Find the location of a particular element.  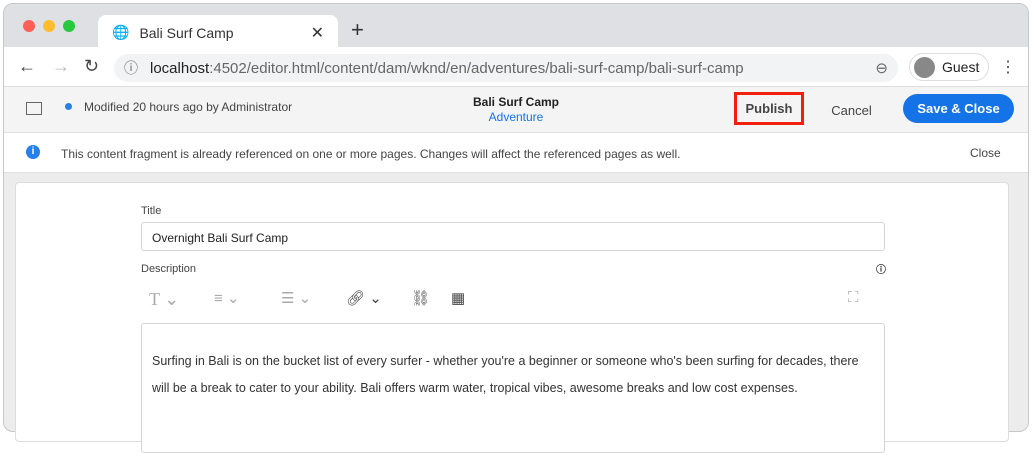

link-icon: 🔗︎ ⌄ is located at coordinates (364, 298).